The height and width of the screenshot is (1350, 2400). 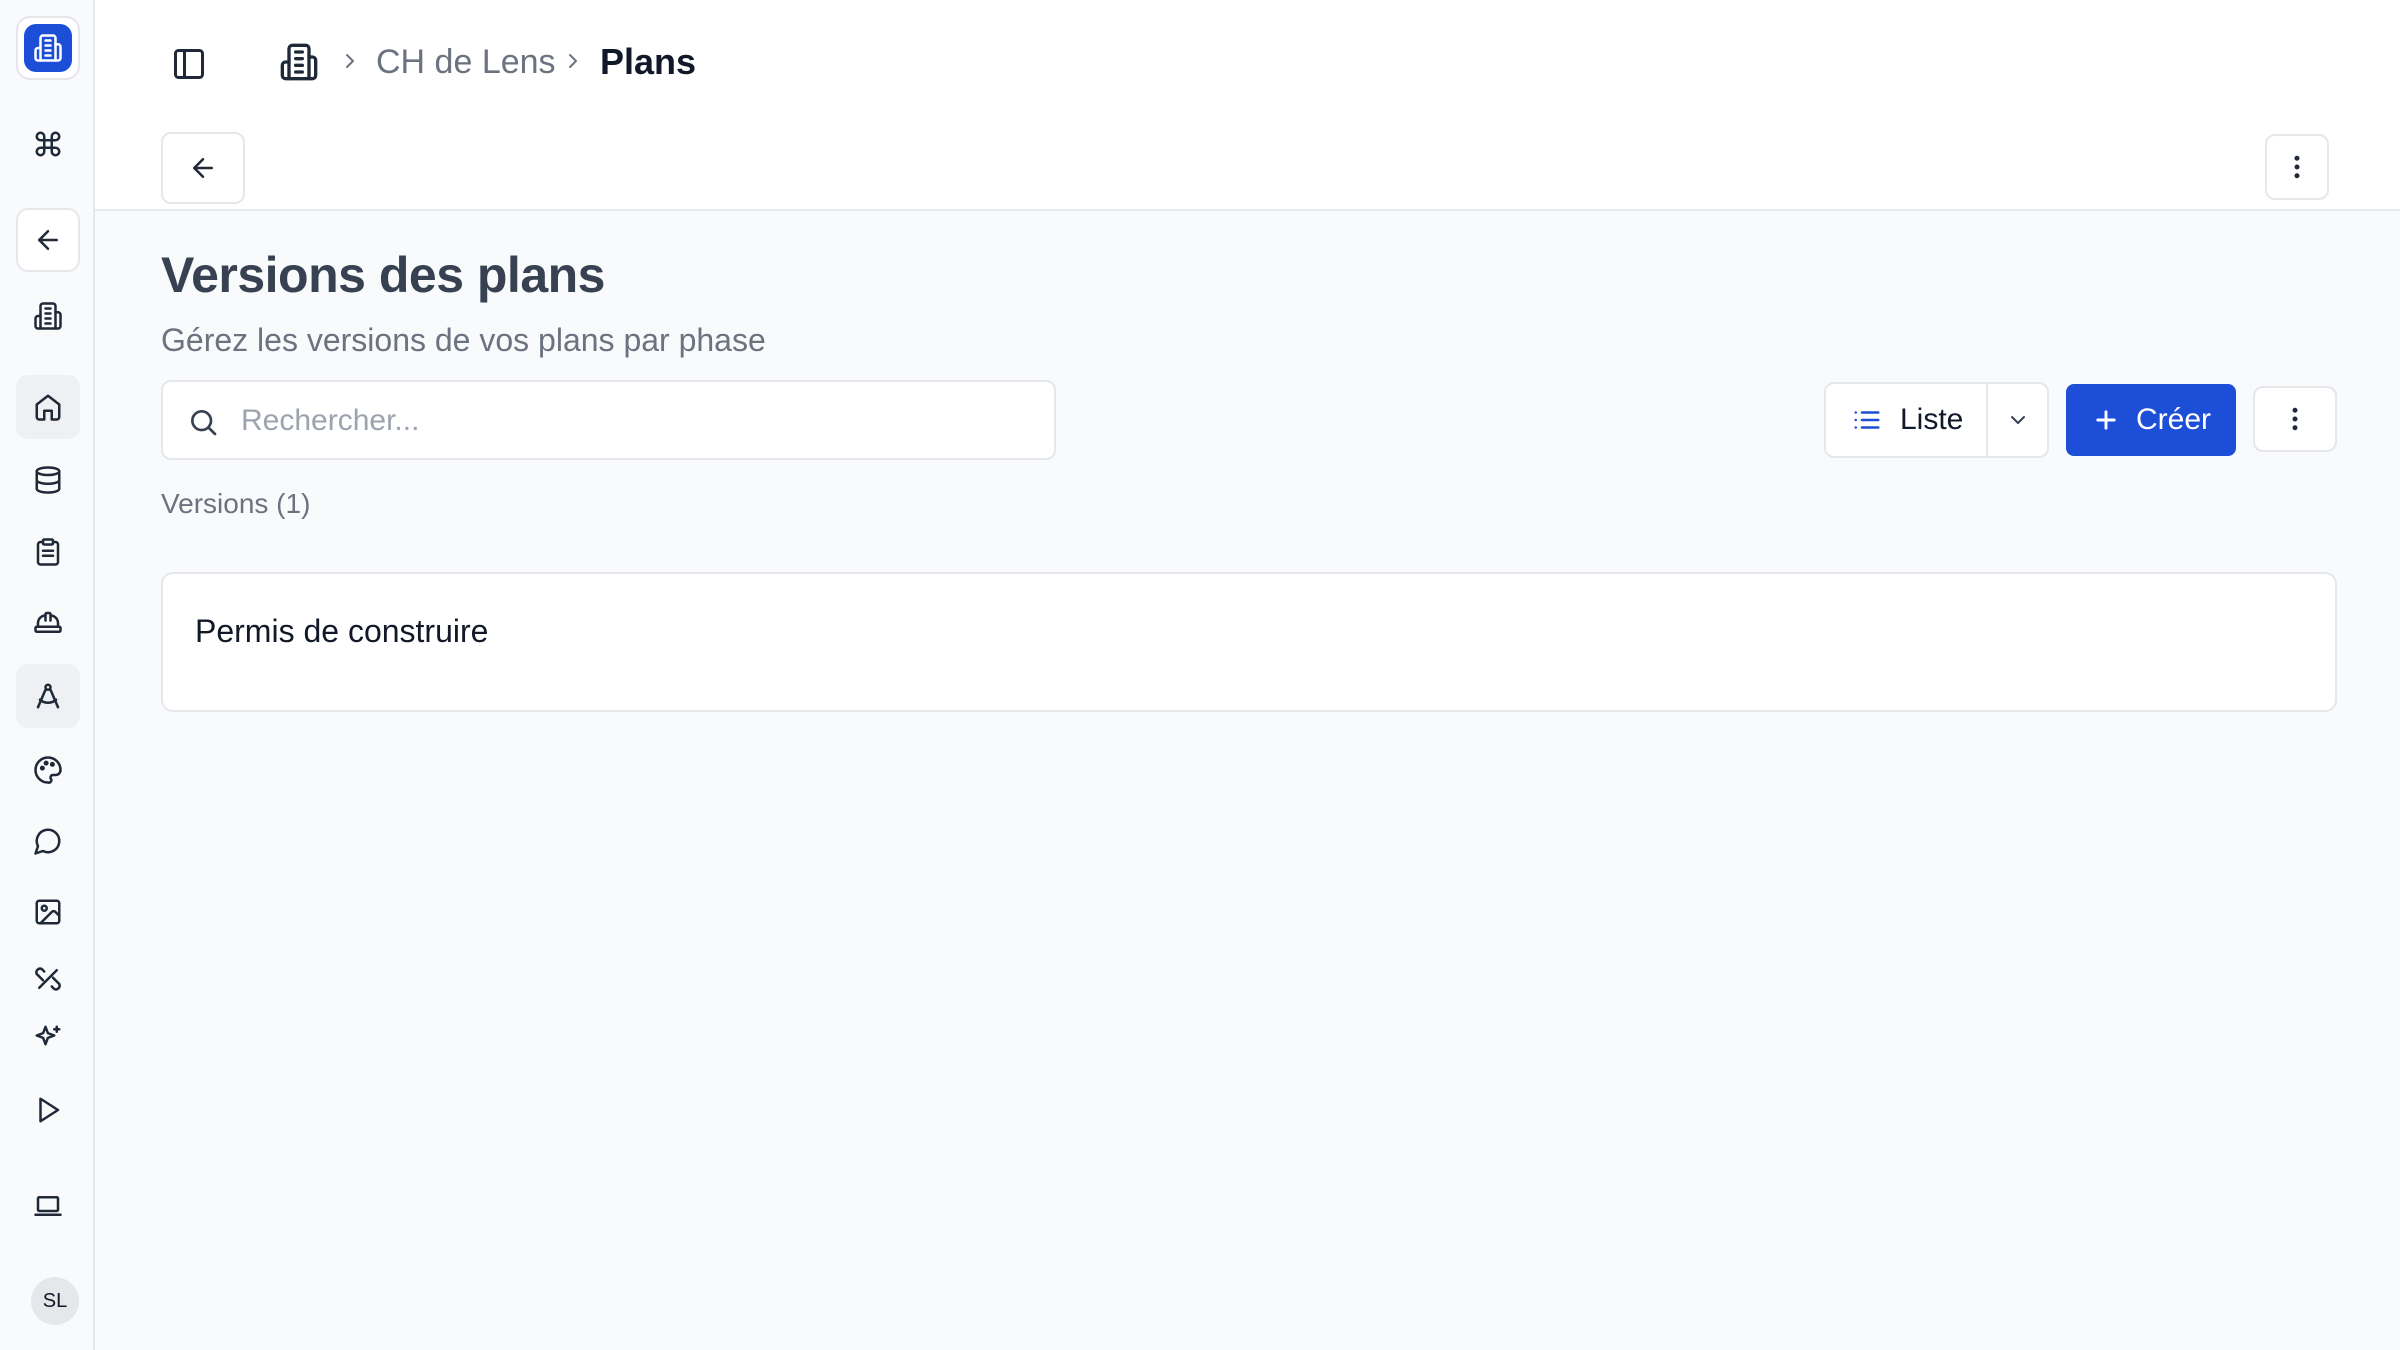 I want to click on version-title: Permis de construire, so click(x=342, y=631).